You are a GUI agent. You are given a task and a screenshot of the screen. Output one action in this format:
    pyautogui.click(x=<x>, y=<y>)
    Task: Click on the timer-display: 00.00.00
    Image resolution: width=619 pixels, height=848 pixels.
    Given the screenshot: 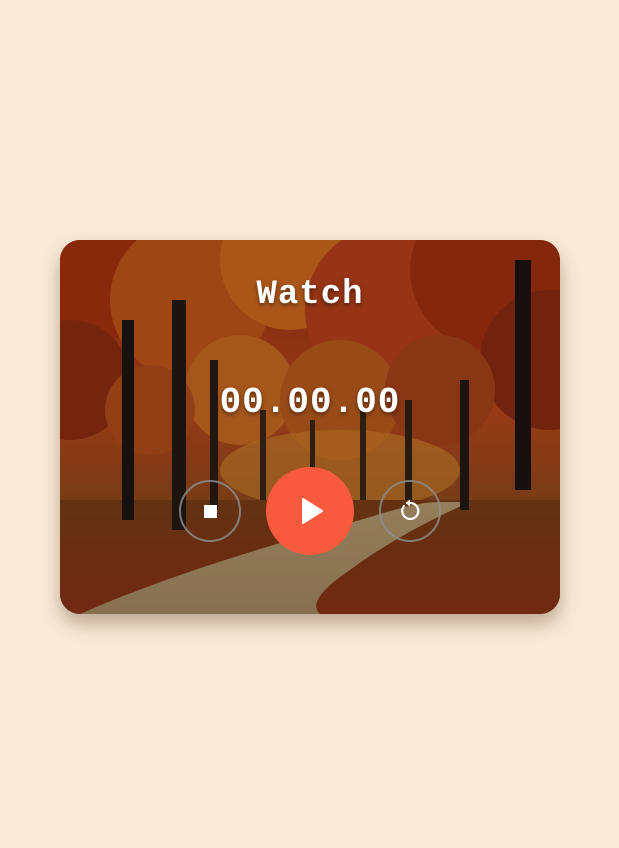 What is the action you would take?
    pyautogui.click(x=310, y=402)
    